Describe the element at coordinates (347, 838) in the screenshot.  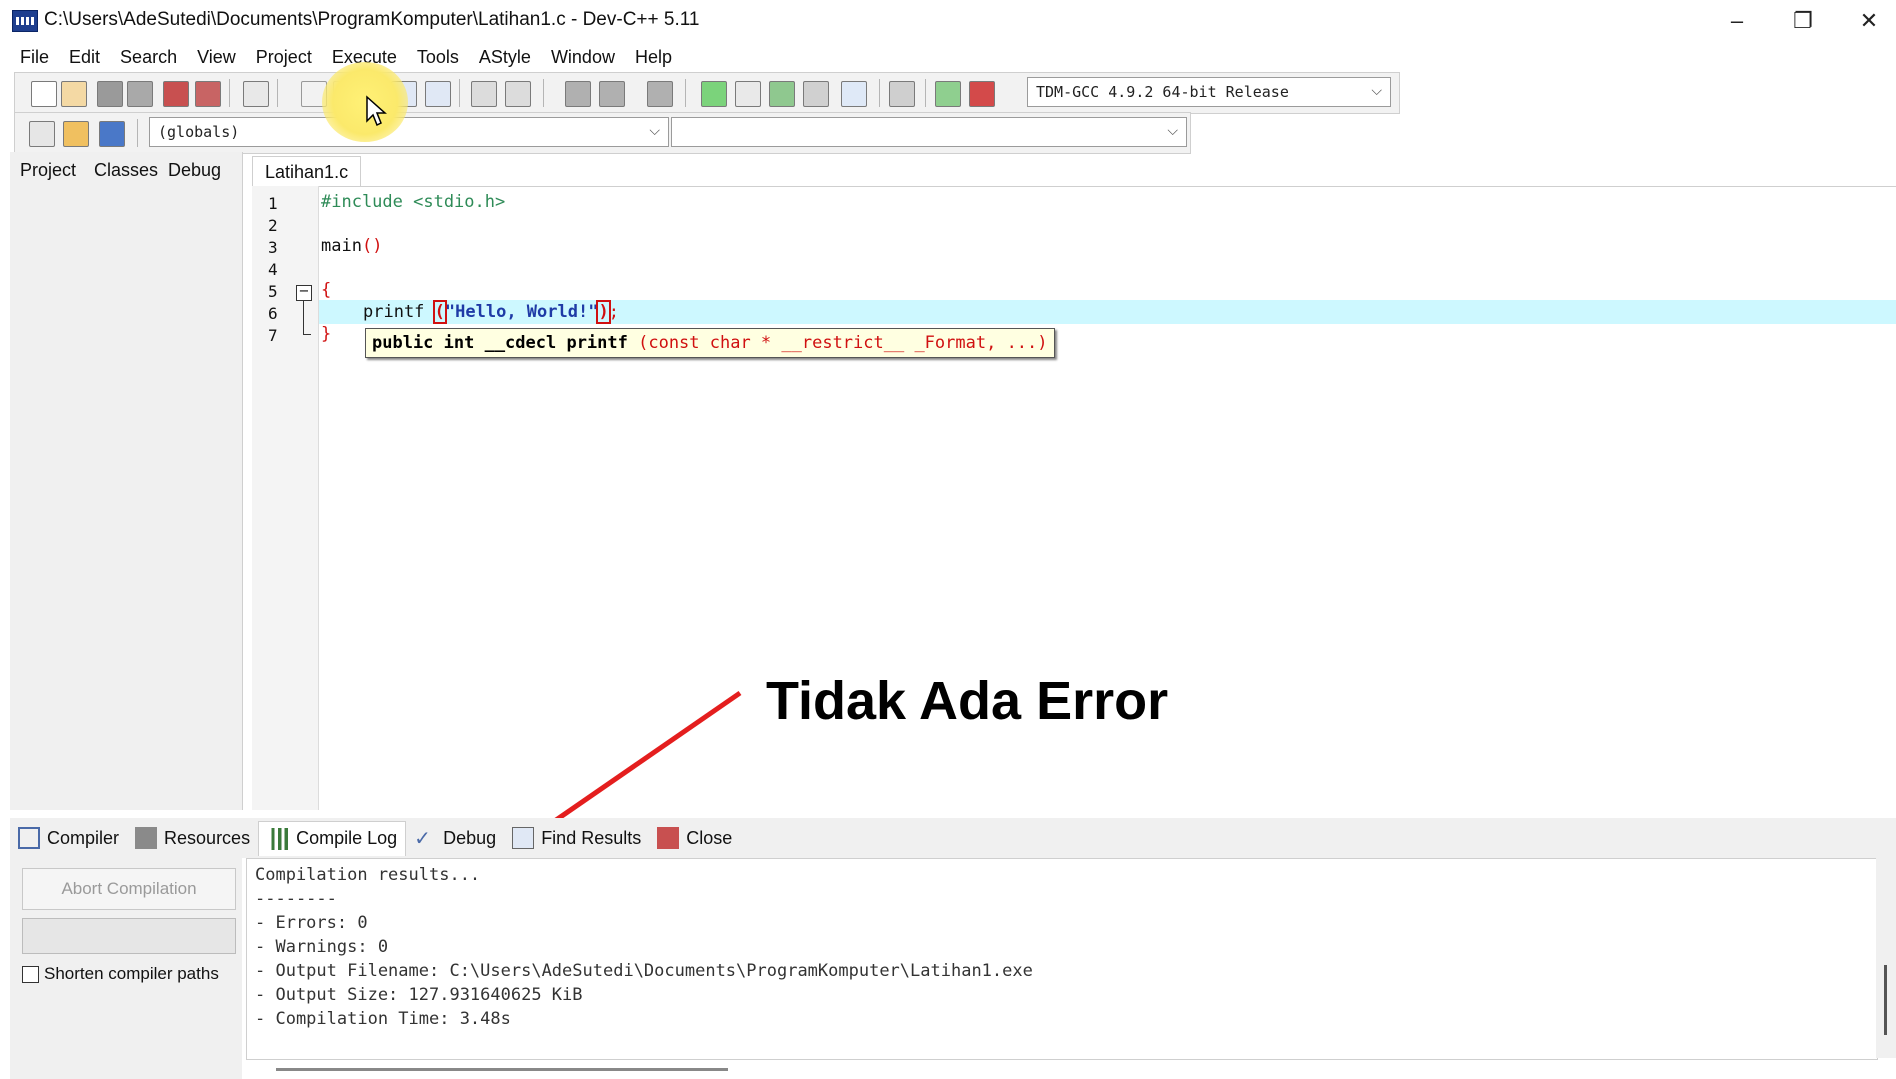
I see `tab-compile-log-label: Compile Log` at that location.